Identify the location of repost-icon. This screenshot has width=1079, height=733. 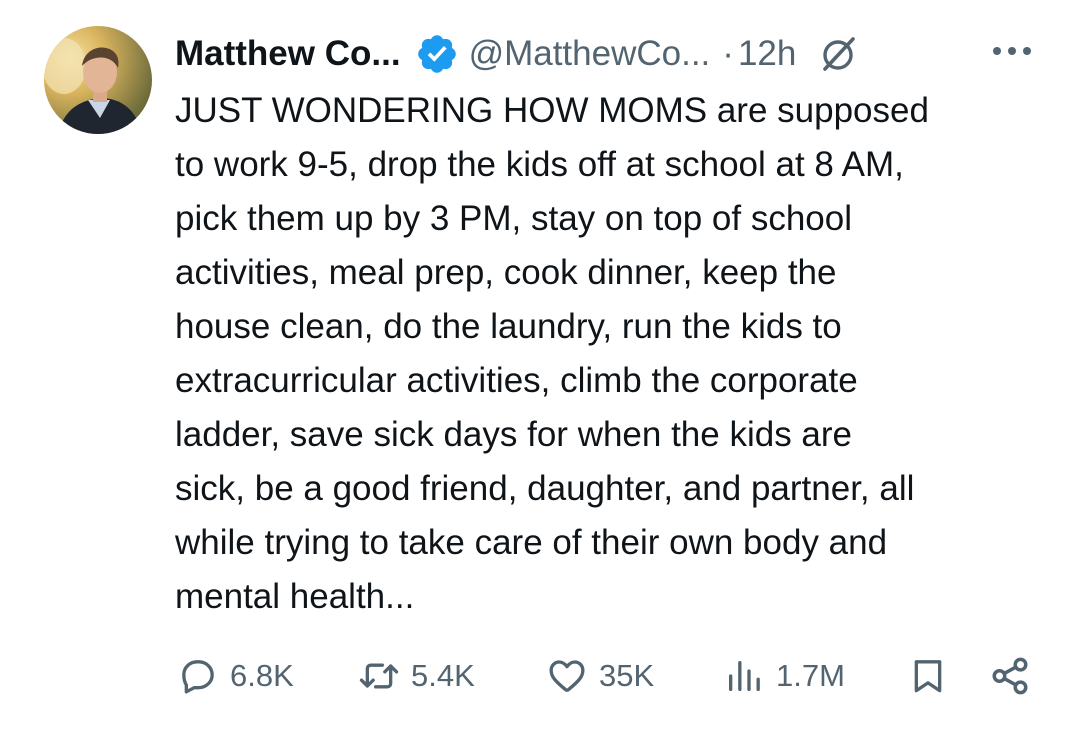
(379, 676).